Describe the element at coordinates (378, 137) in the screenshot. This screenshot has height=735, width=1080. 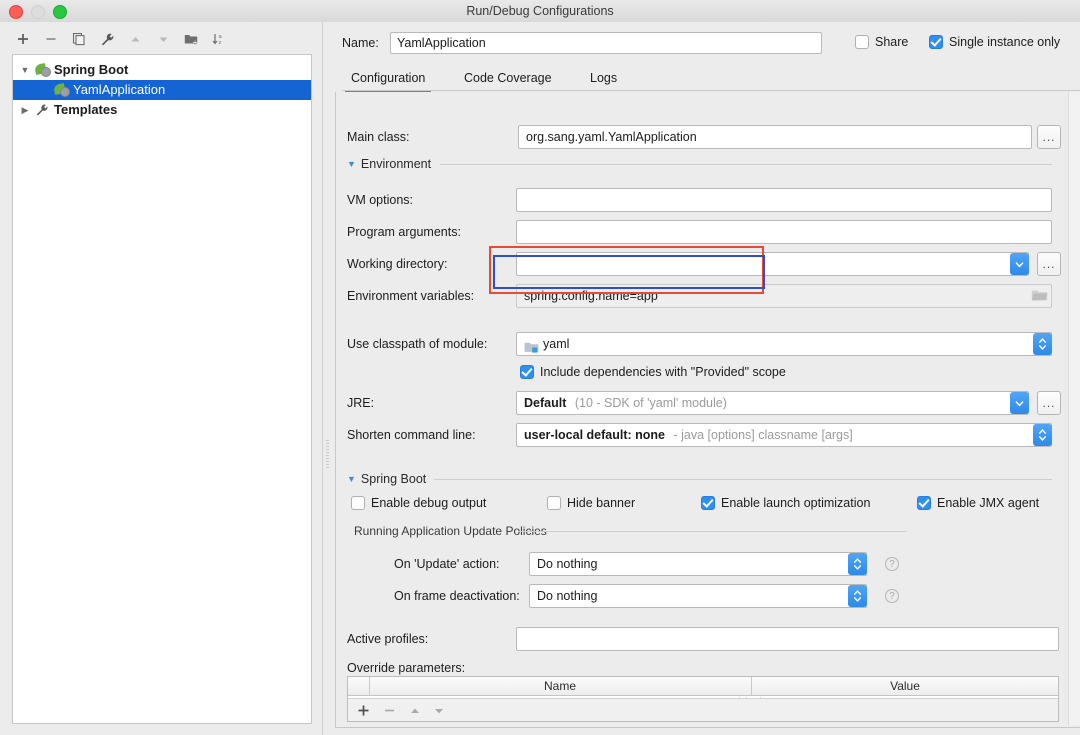
I see `main-class-label: Main class:` at that location.